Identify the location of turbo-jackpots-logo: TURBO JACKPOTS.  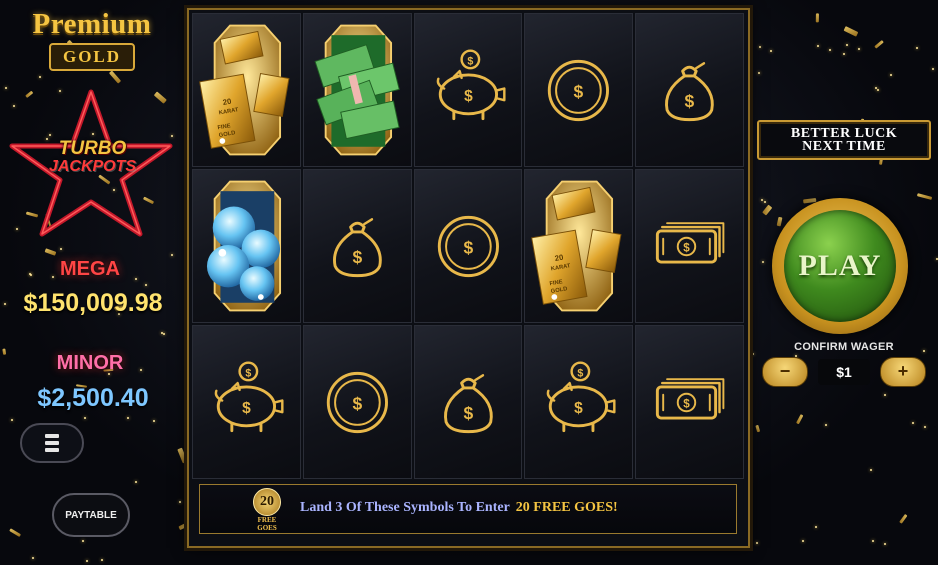
(92, 157).